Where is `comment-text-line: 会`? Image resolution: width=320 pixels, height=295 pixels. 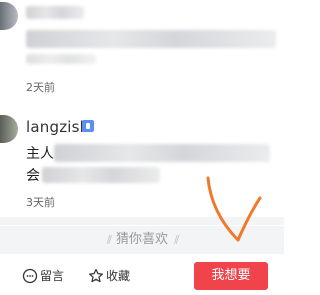 comment-text-line: 会 is located at coordinates (33, 176).